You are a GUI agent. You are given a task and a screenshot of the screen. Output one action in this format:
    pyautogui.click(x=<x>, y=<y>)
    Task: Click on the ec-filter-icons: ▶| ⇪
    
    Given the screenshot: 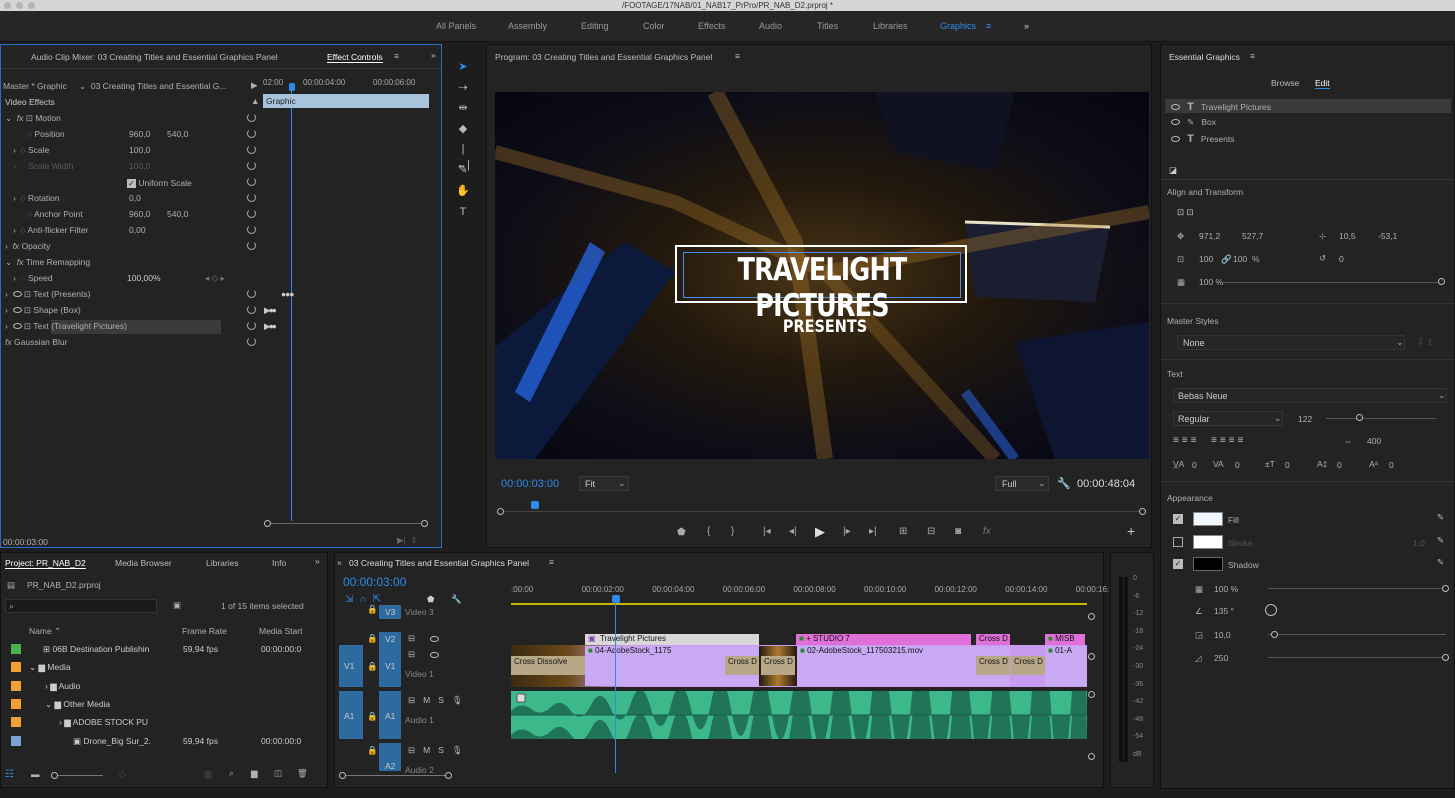 What is the action you would take?
    pyautogui.click(x=407, y=540)
    